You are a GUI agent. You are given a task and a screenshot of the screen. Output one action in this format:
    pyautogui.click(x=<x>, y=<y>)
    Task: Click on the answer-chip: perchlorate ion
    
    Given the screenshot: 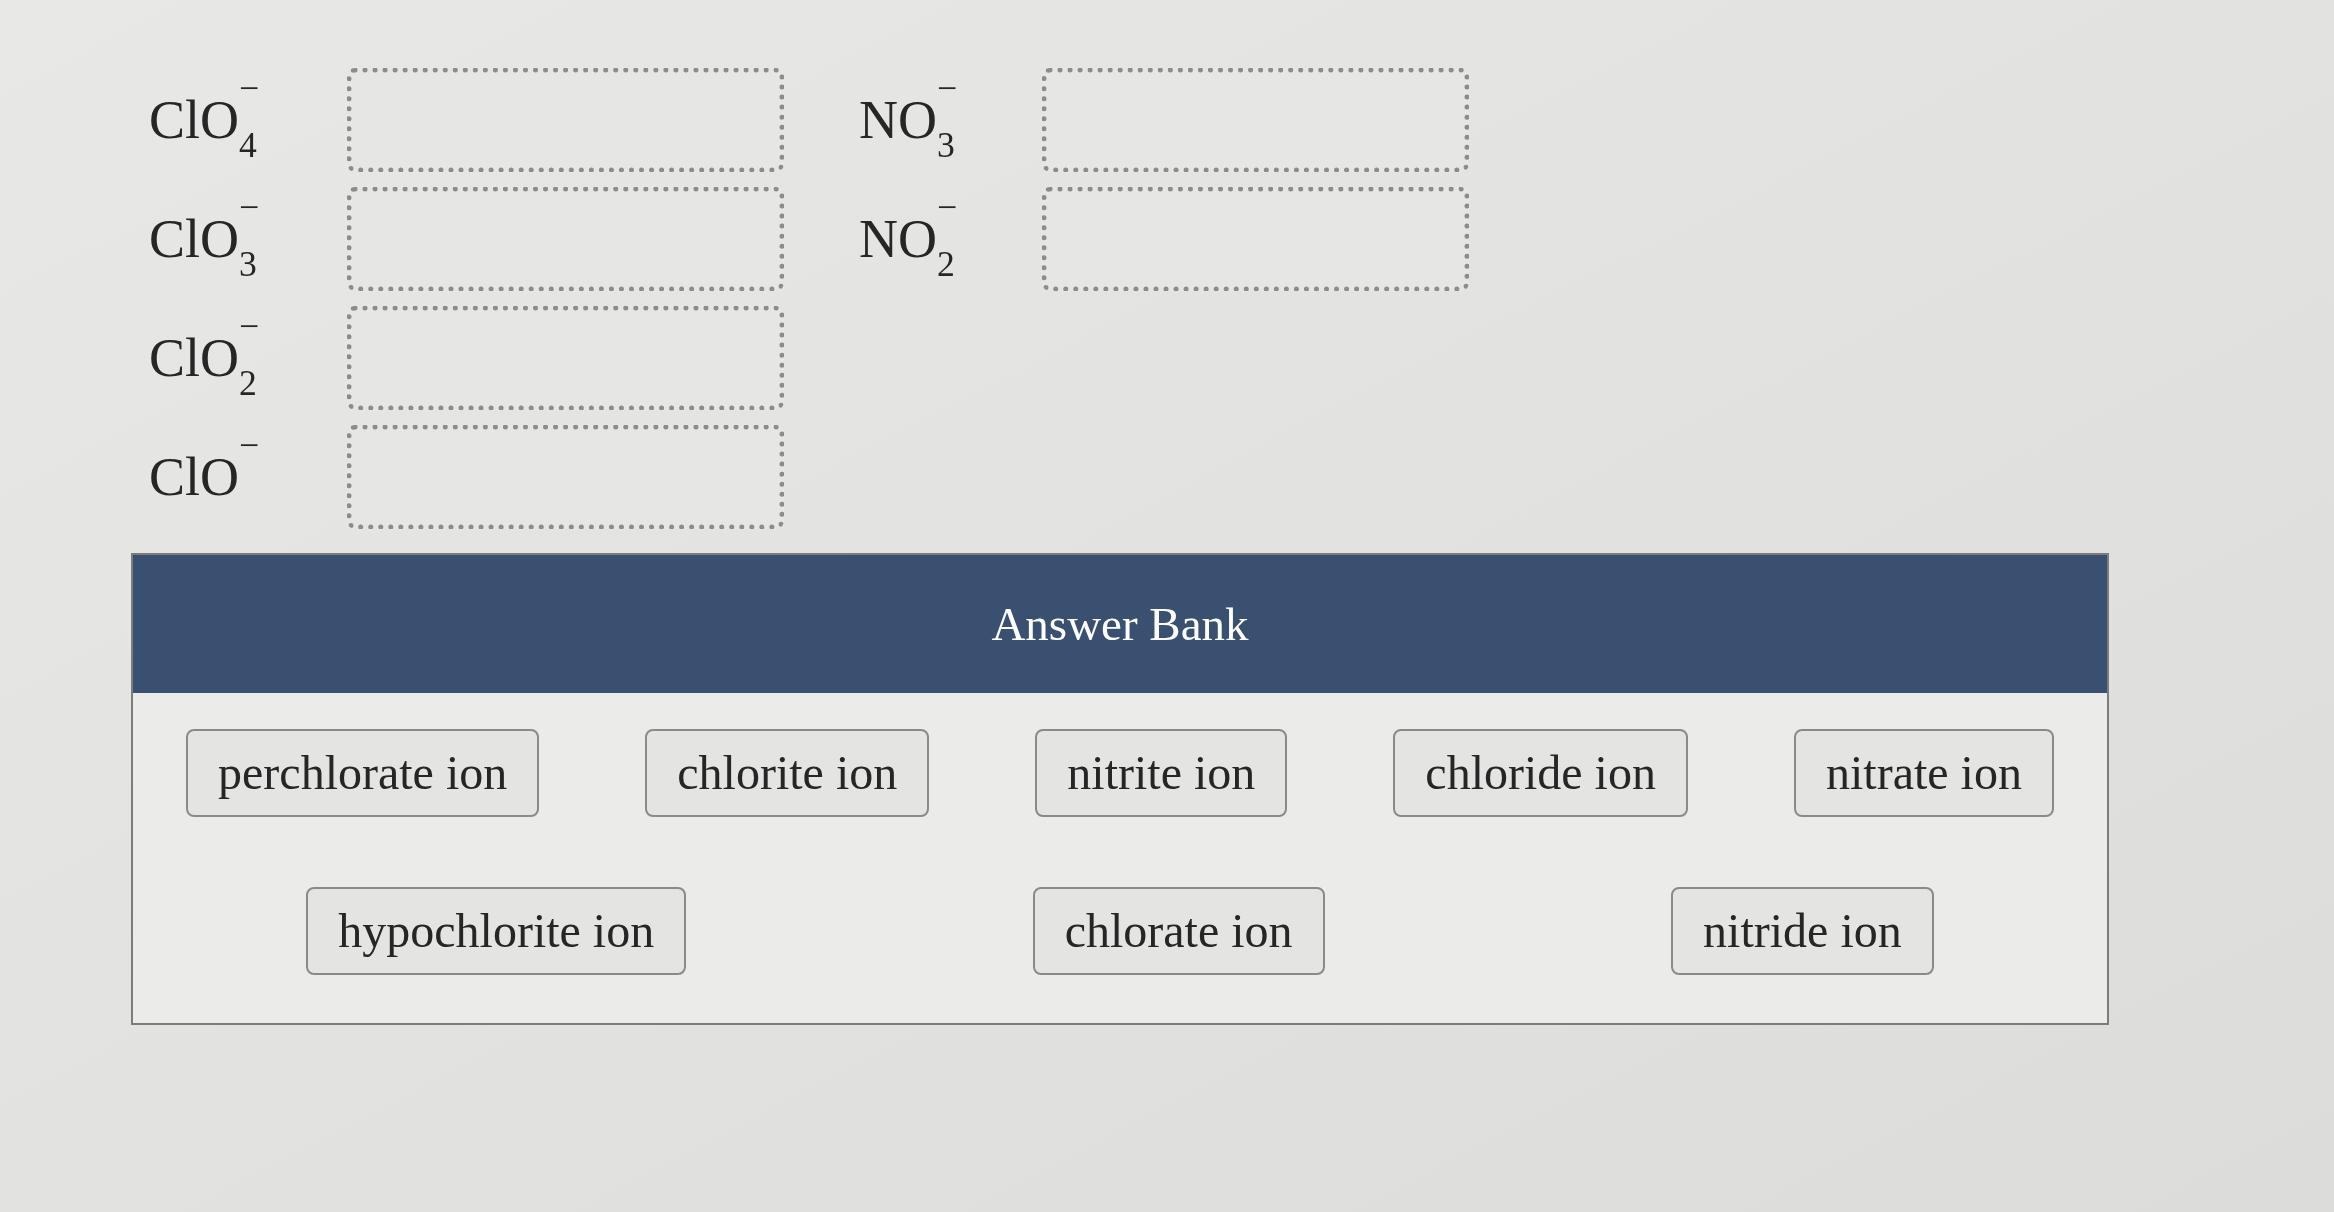 What is the action you would take?
    pyautogui.click(x=363, y=773)
    